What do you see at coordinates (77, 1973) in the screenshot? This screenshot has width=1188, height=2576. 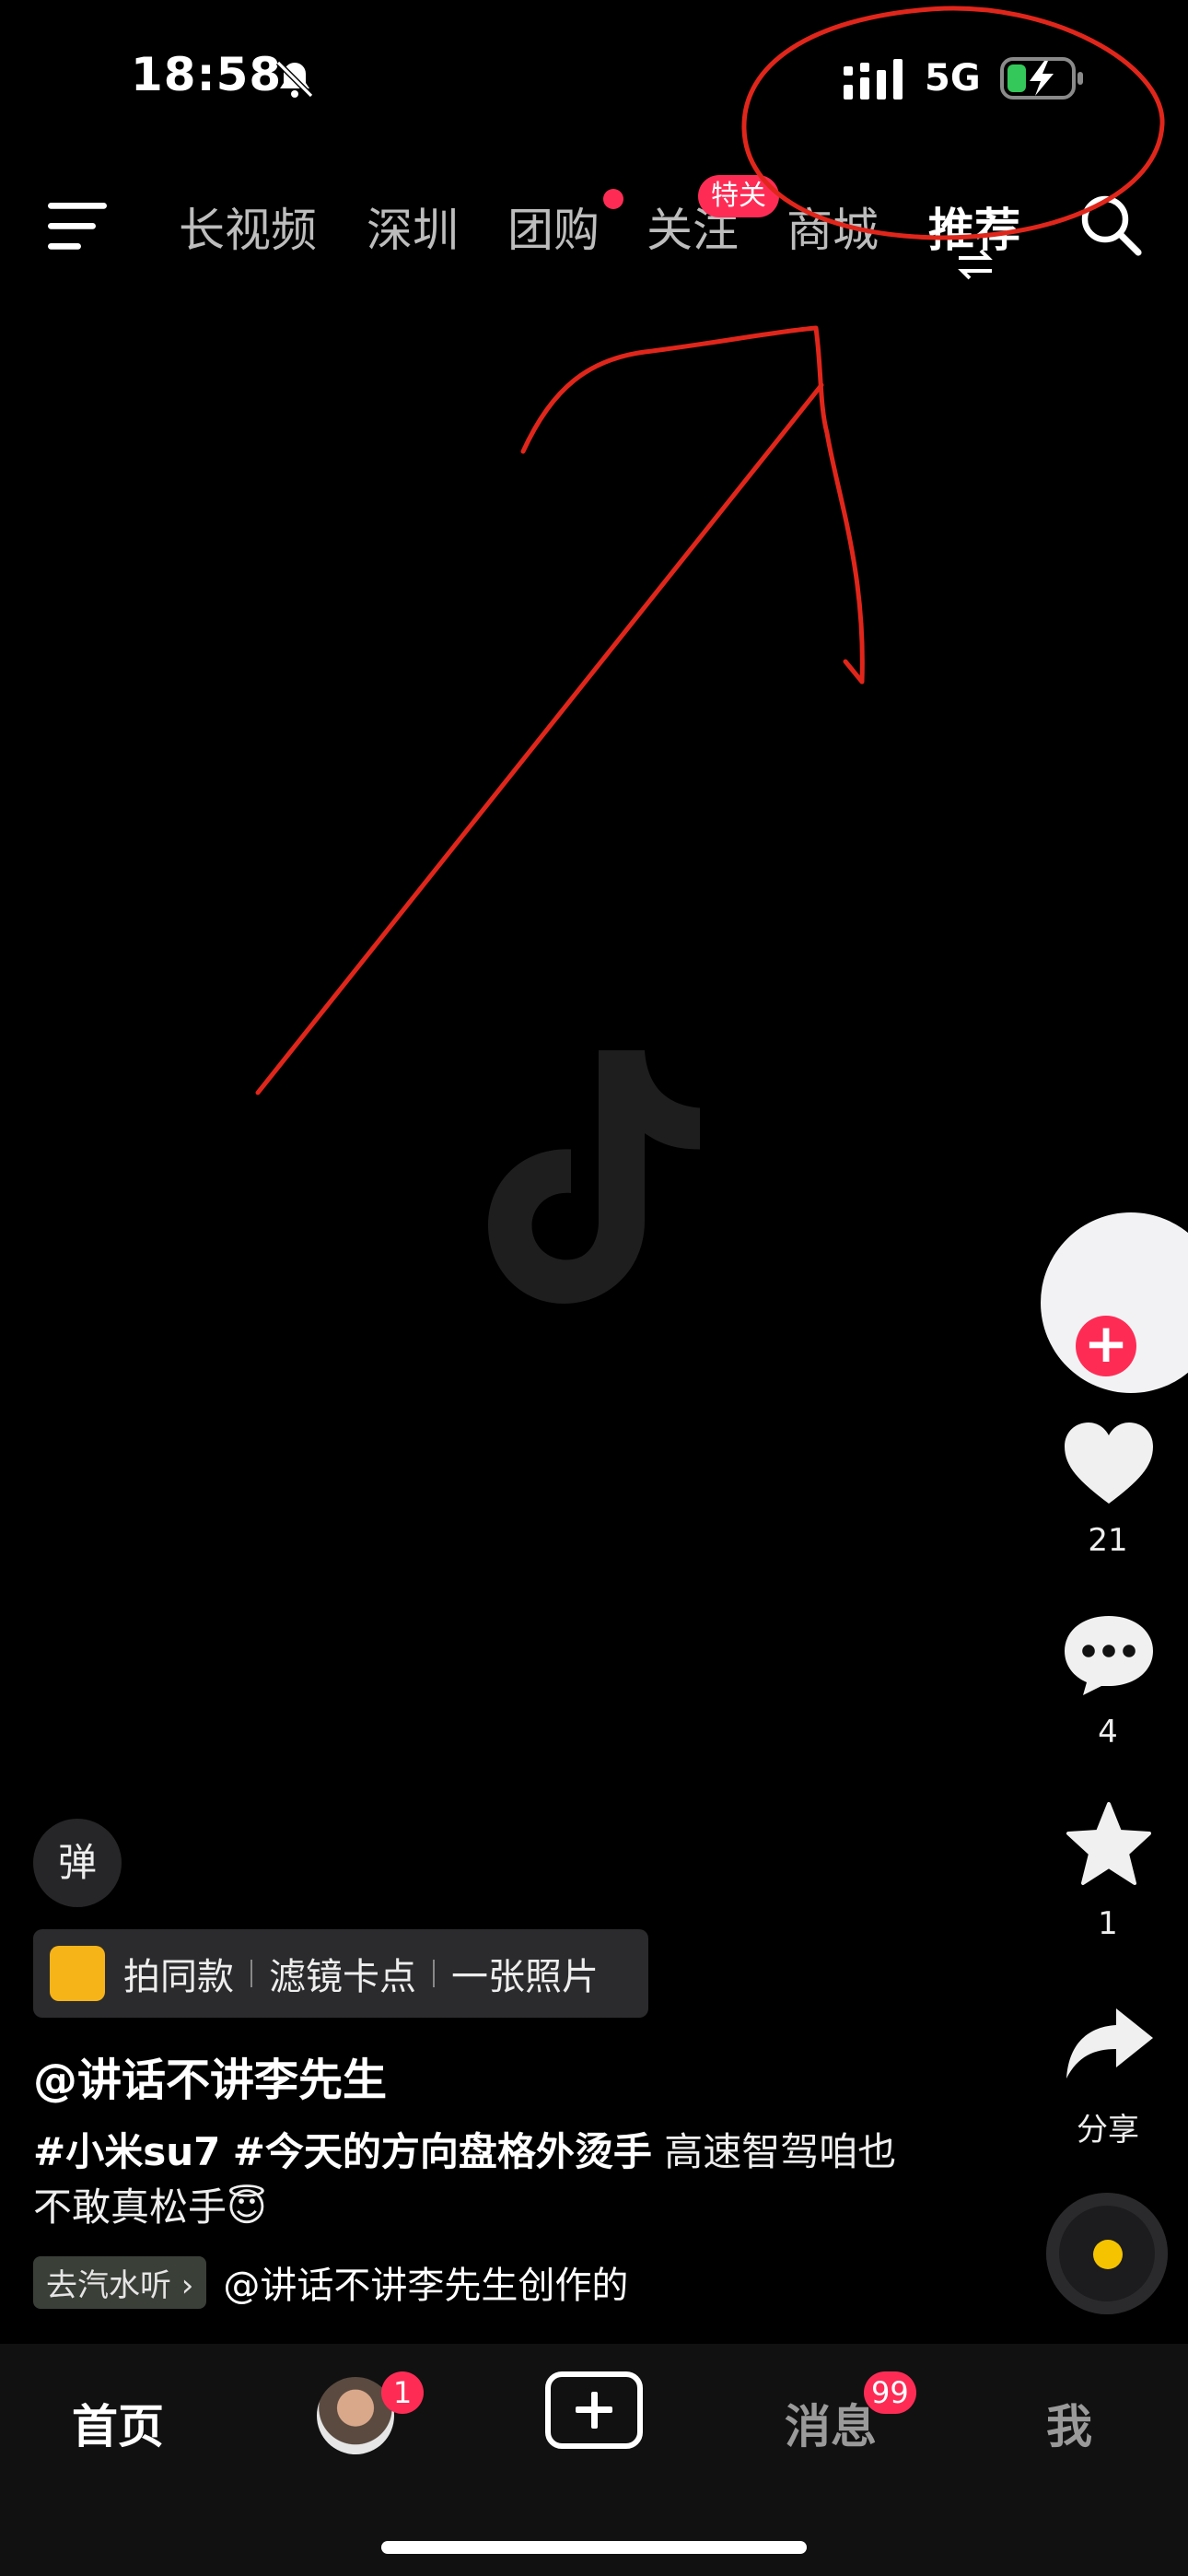 I see `clapperboard-icon` at bounding box center [77, 1973].